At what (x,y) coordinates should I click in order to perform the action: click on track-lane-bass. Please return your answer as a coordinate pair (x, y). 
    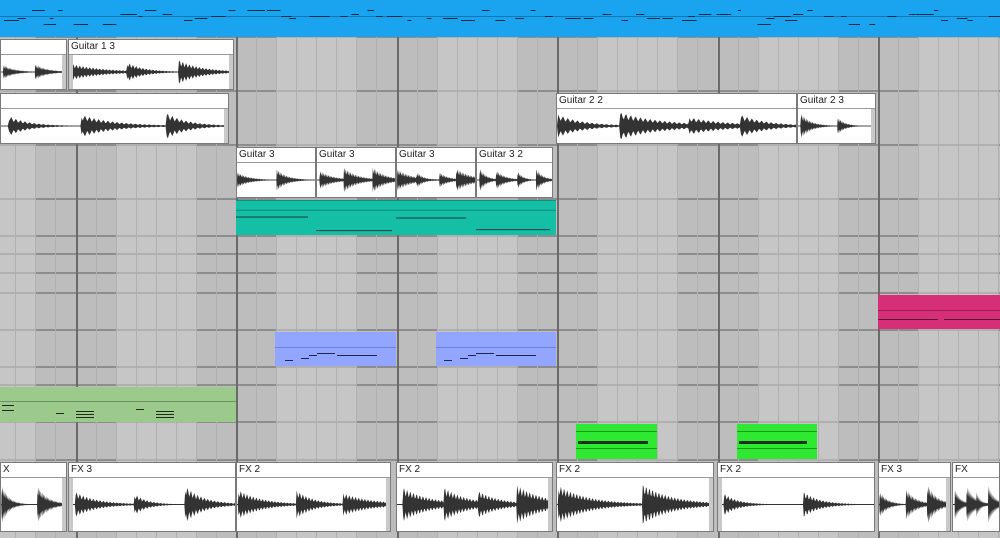
    Looking at the image, I should click on (500, 442).